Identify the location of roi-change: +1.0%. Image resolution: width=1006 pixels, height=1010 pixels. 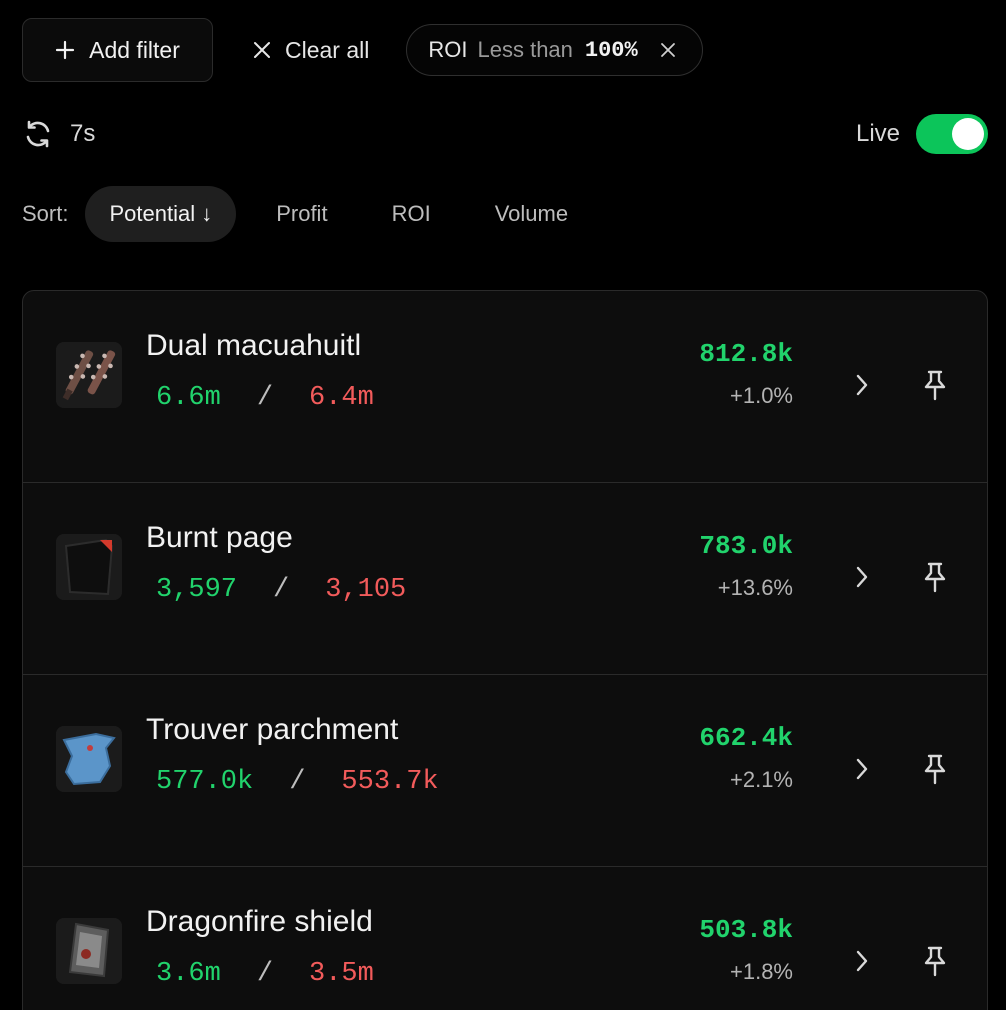
(761, 395).